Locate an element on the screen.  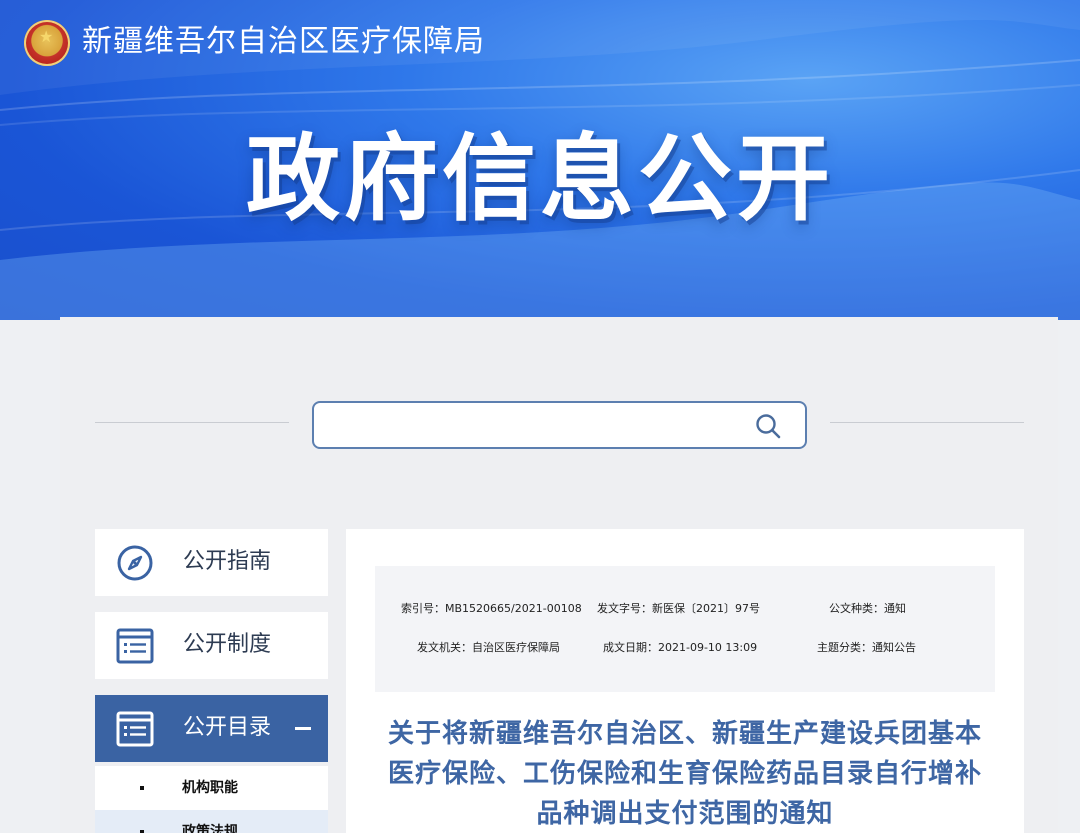
bullet-icon is located at coordinates (142, 788).